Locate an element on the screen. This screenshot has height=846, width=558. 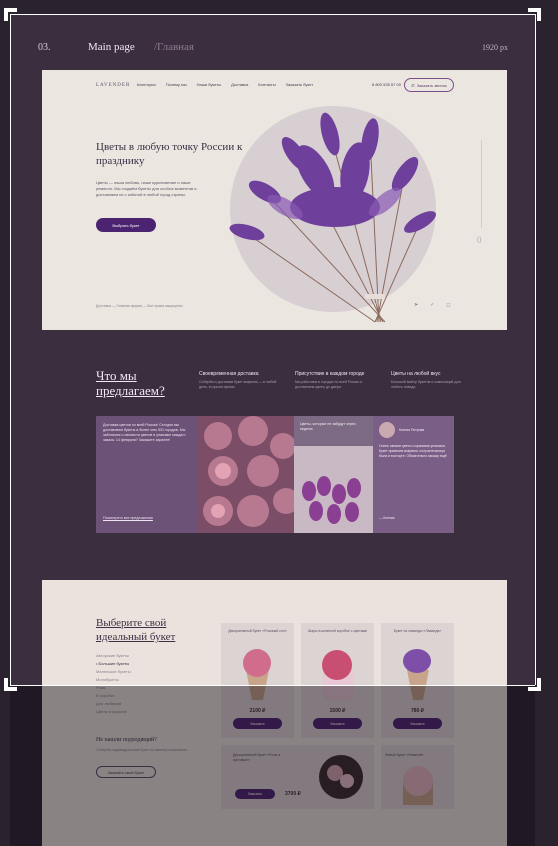
category-item-active-label: Большие букеты is located at coordinates (114, 663).